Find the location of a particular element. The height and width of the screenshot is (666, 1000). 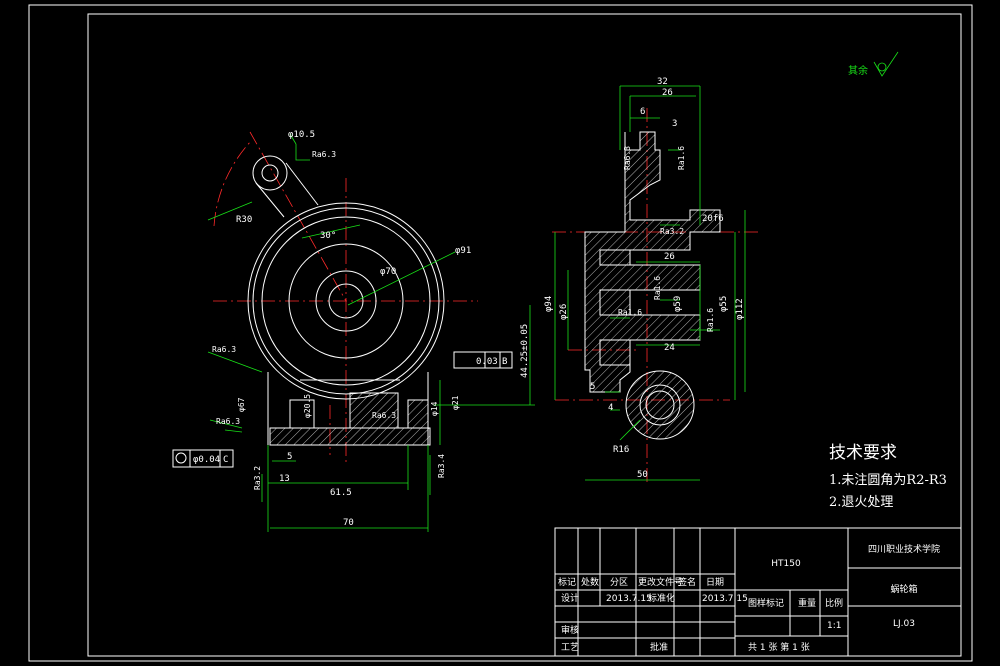

svg-text: 61.5 is located at coordinates (341, 493).